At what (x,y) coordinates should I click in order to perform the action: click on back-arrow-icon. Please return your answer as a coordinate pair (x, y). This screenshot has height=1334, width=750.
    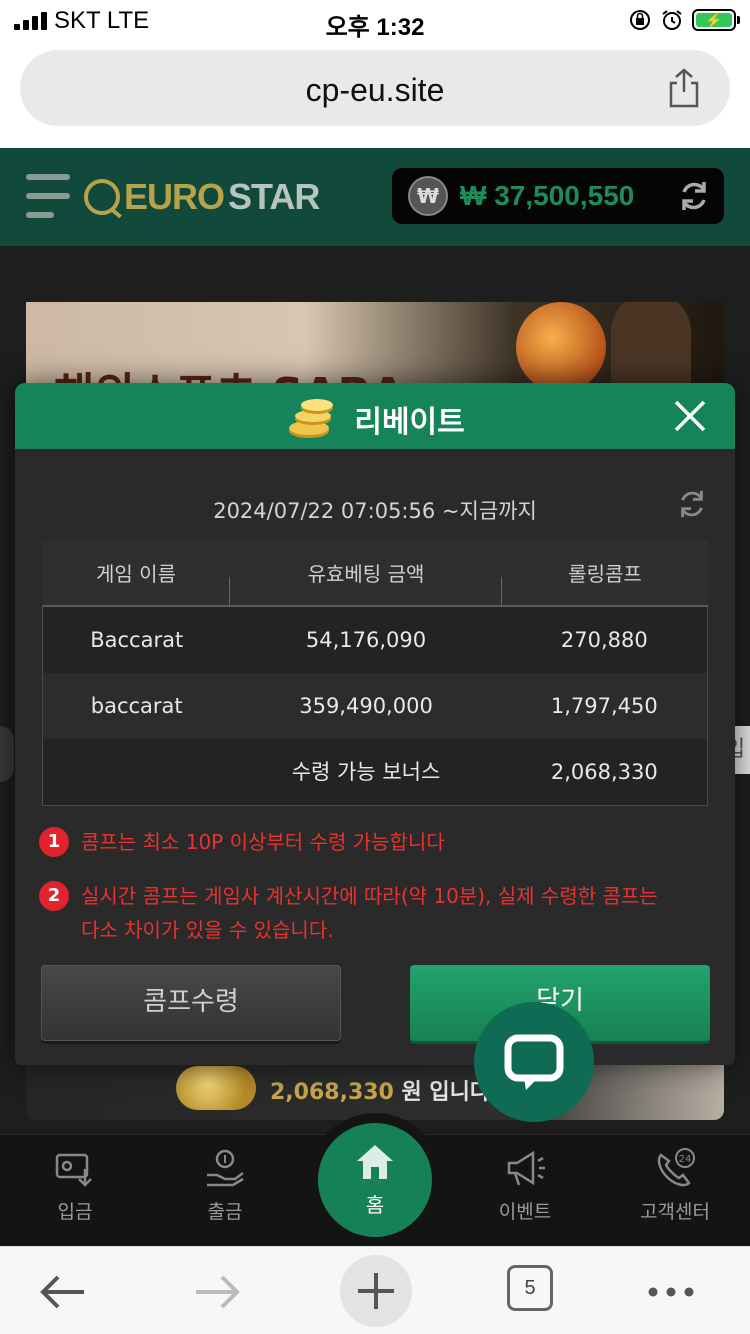
    Looking at the image, I should click on (63, 1292).